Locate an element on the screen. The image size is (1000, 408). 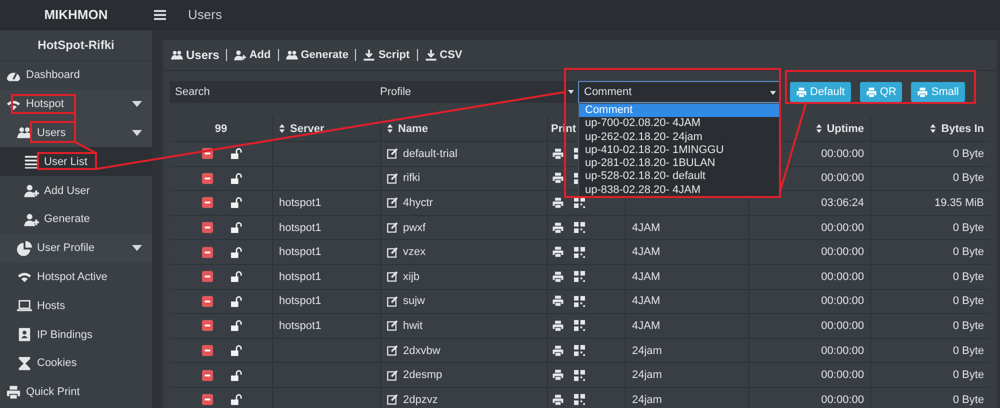
column-header: Name is located at coordinates (413, 128).